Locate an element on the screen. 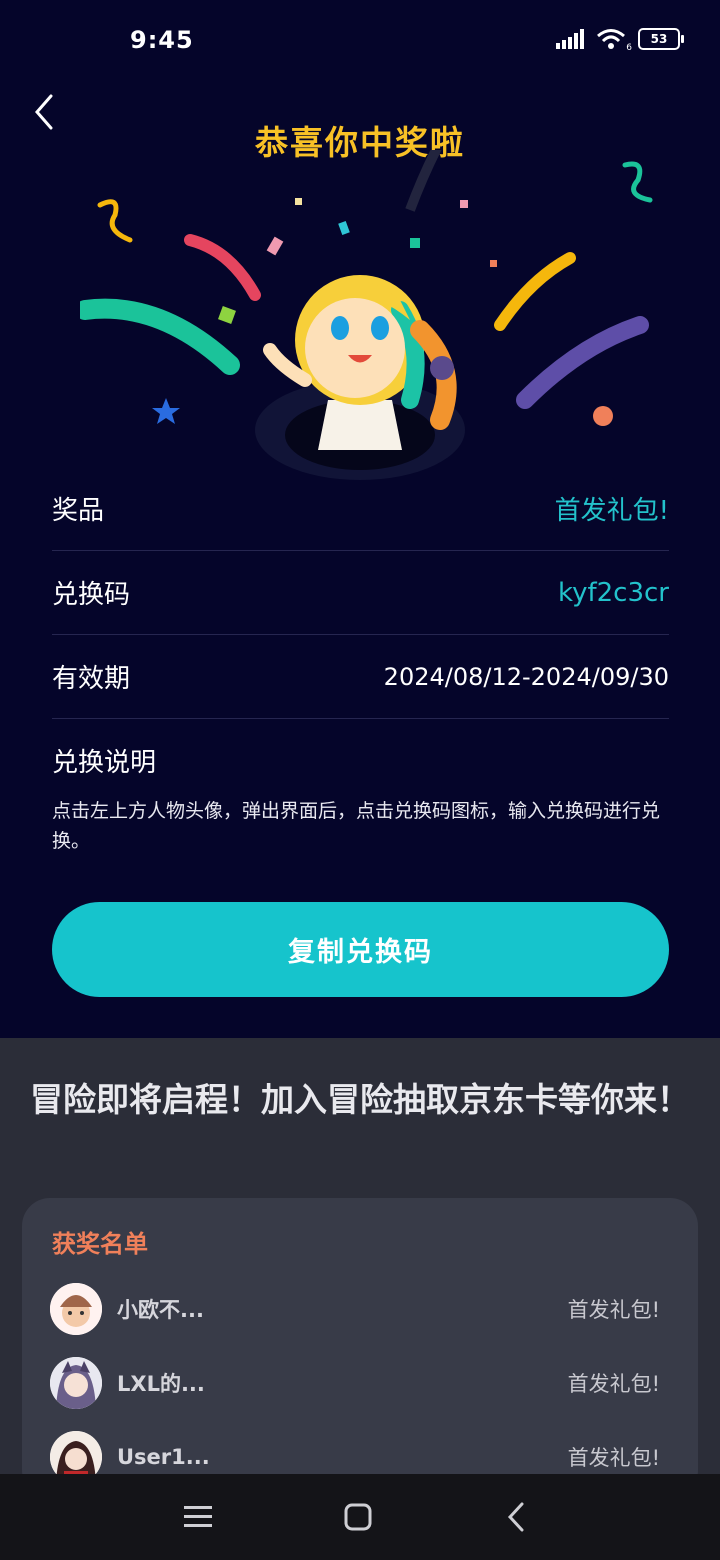 The height and width of the screenshot is (1560, 720). system-nav-bar is located at coordinates (360, 1517).